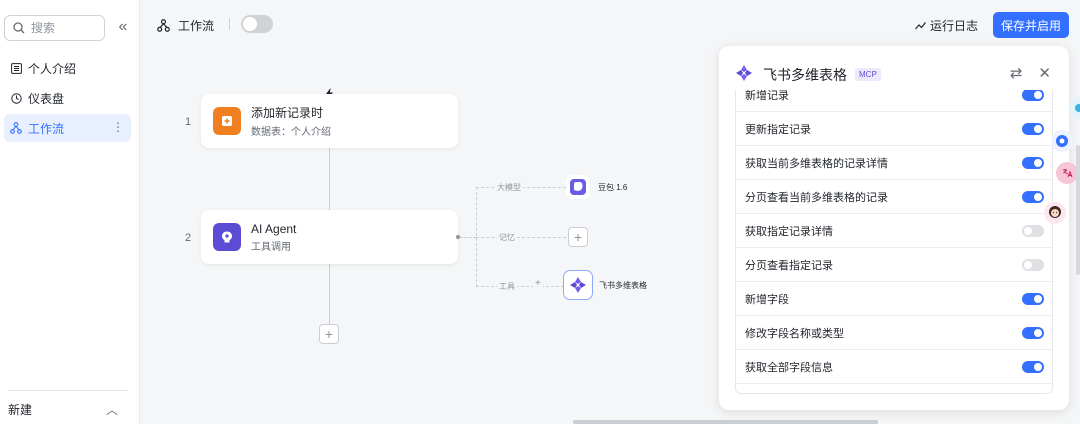  What do you see at coordinates (596, 187) in the screenshot?
I see `model-node: 豆包 1.6` at bounding box center [596, 187].